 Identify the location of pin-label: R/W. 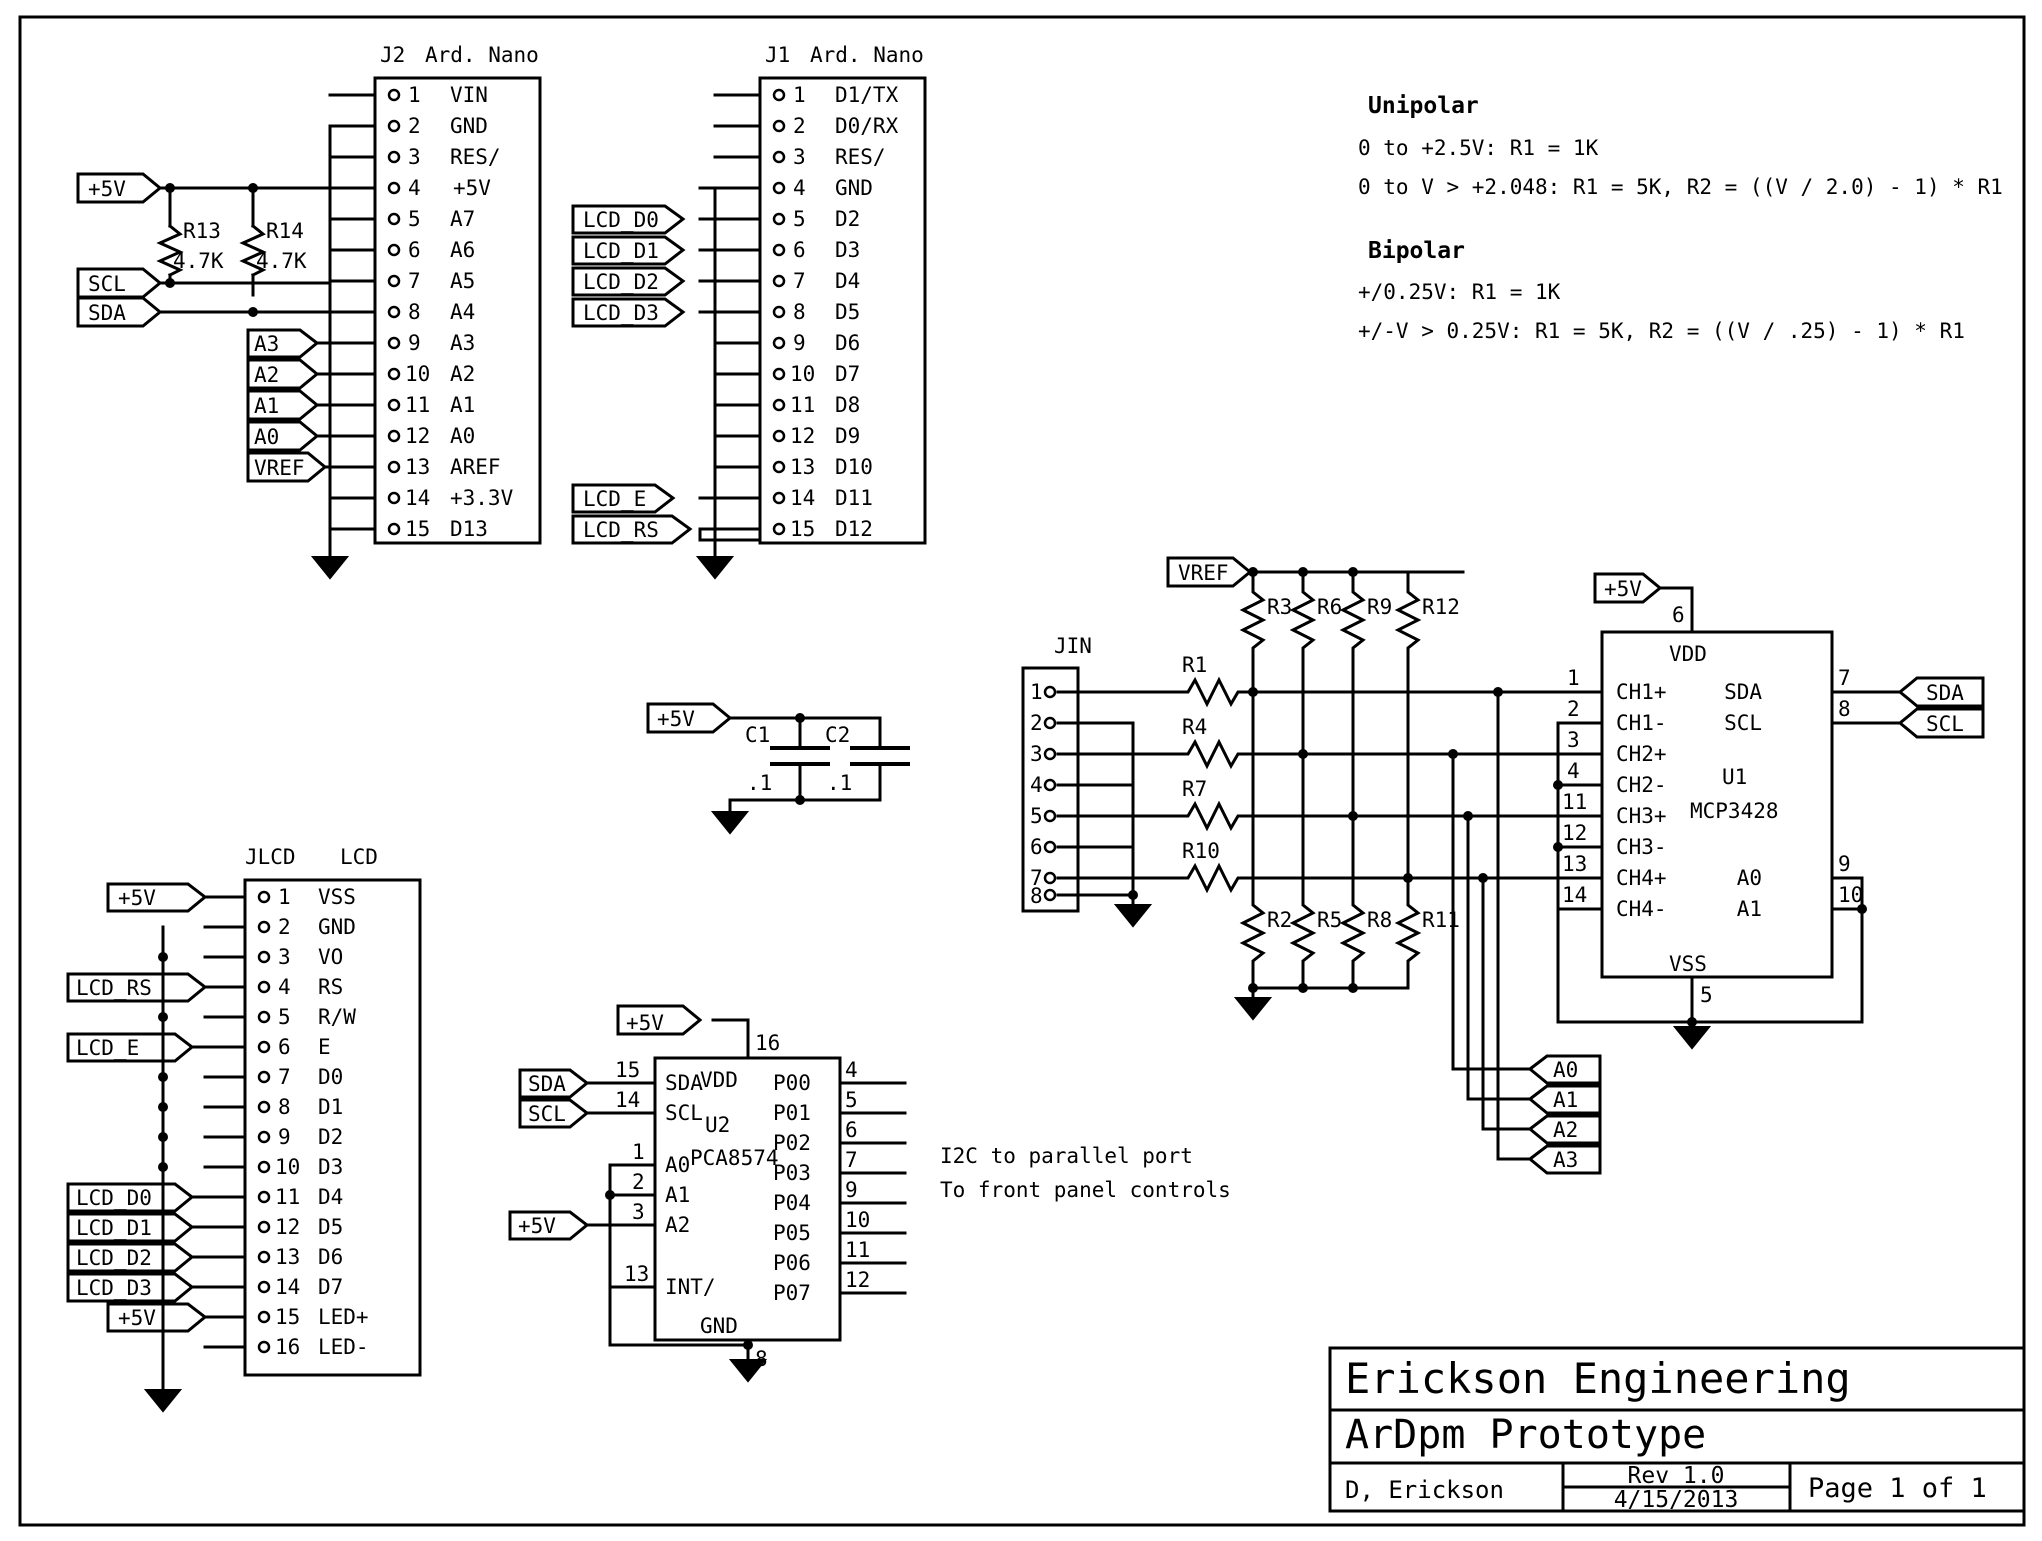
(337, 1017).